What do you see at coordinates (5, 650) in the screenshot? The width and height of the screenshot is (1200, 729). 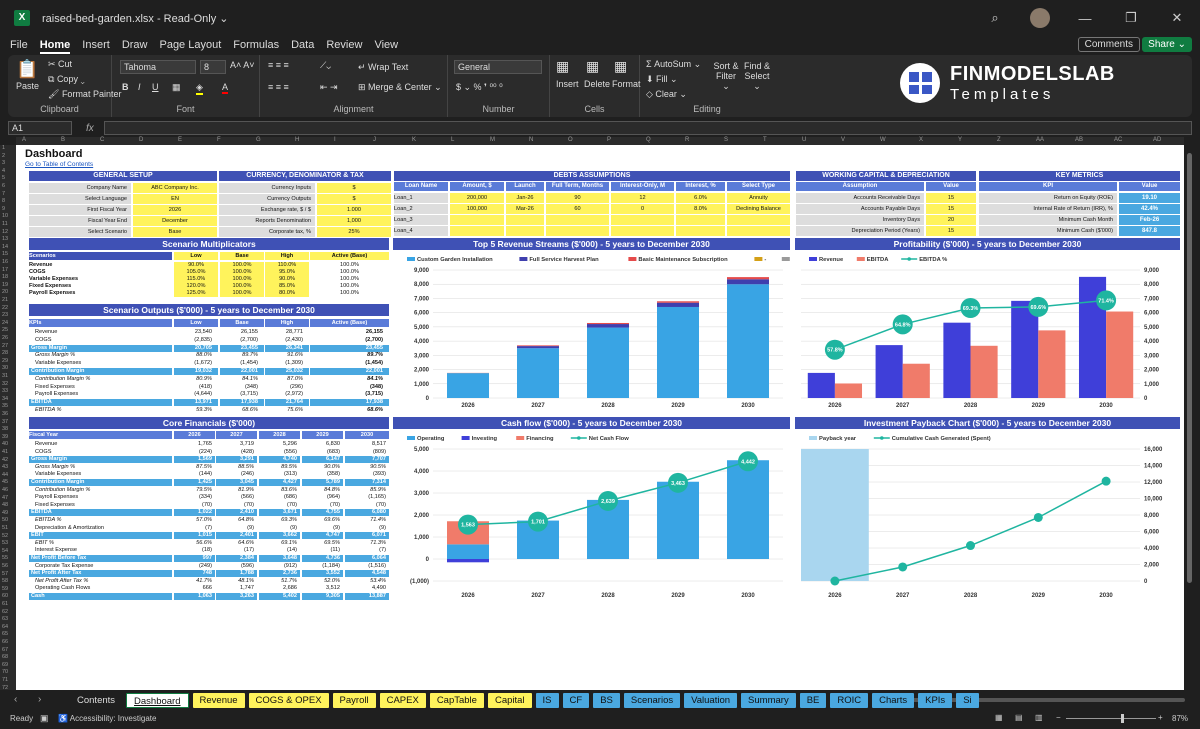 I see `row-header: 67` at bounding box center [5, 650].